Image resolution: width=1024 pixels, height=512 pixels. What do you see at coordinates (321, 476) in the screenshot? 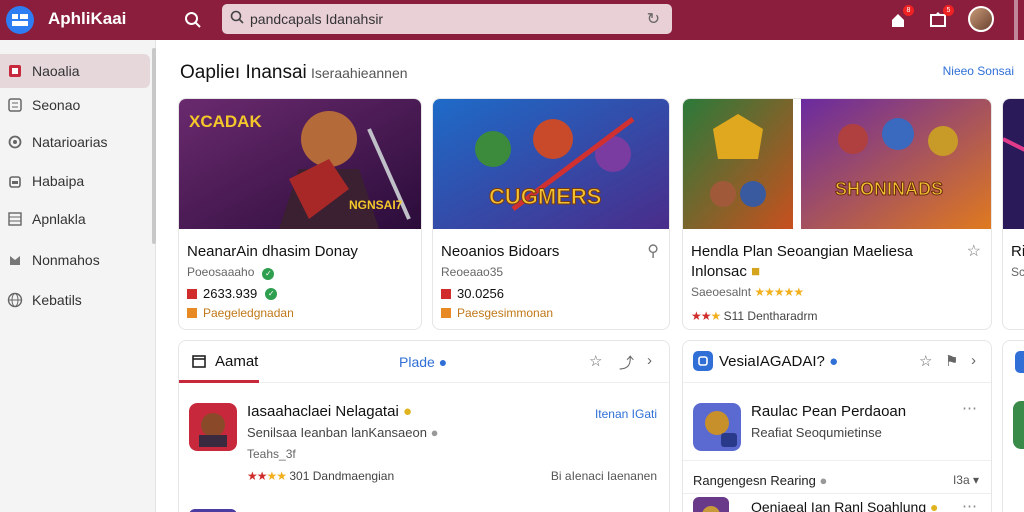
I see `row-rating: ★★★★ 301 Dandmaengian` at bounding box center [321, 476].